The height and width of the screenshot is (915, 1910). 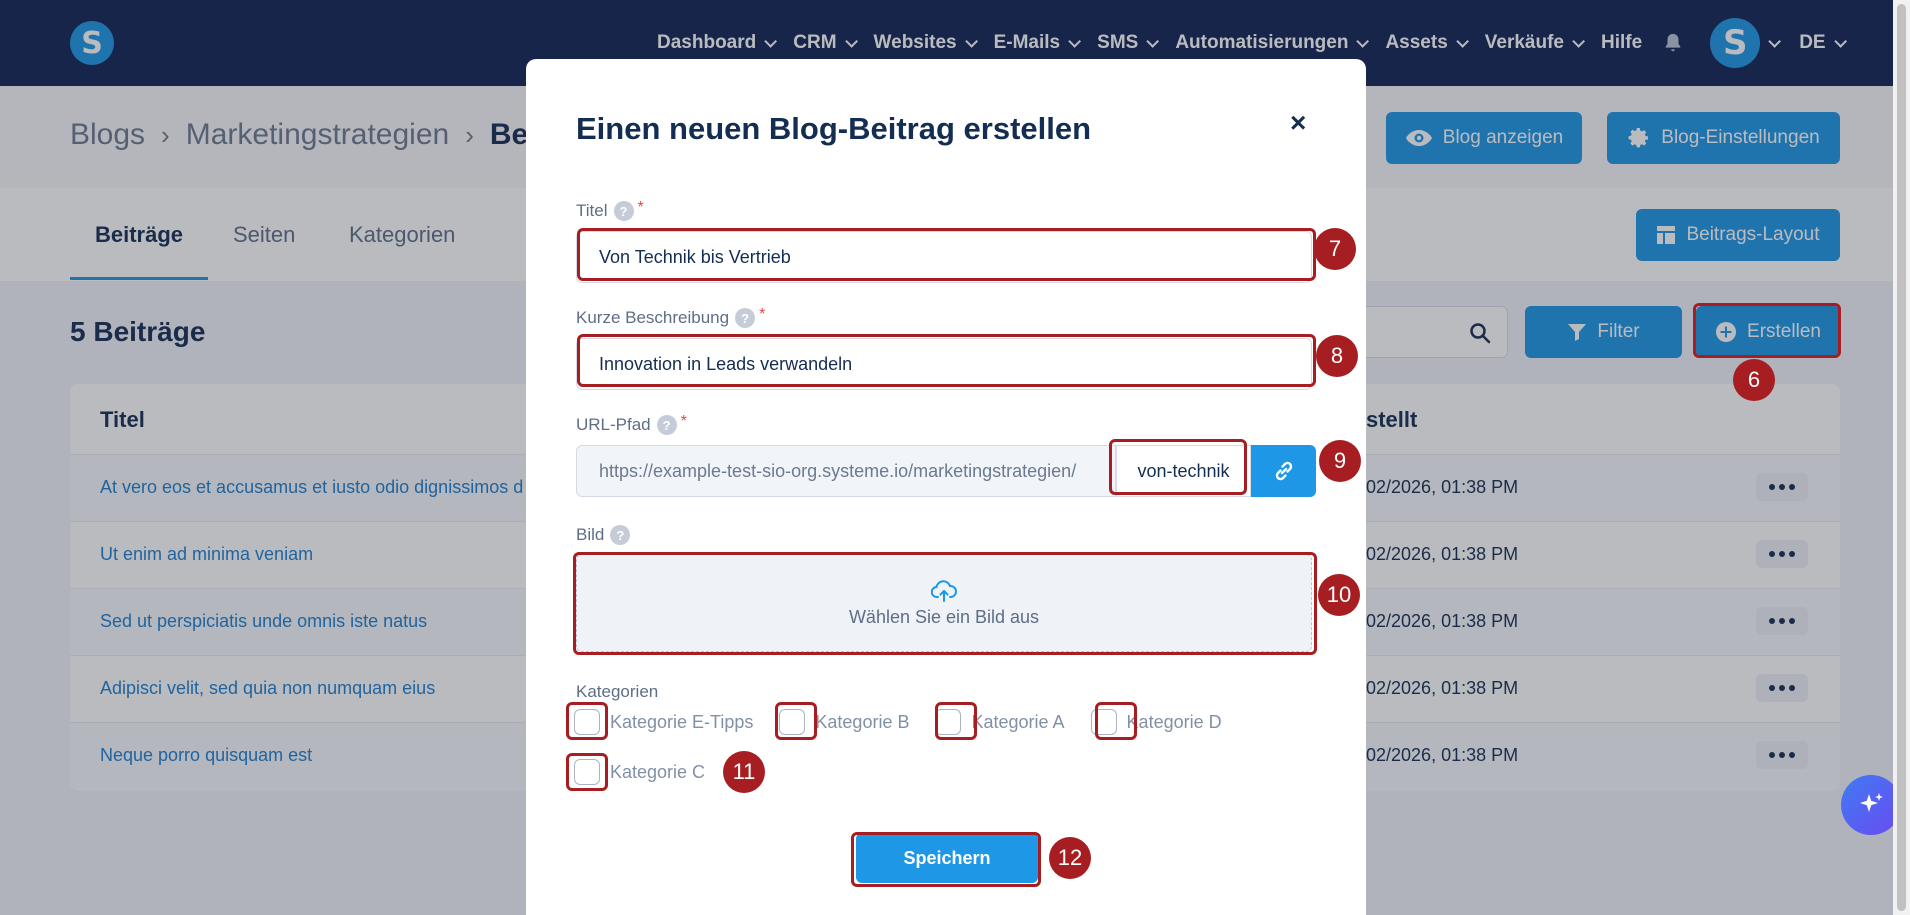 What do you see at coordinates (682, 721) in the screenshot?
I see `category-label: Kategorie E-Tipps` at bounding box center [682, 721].